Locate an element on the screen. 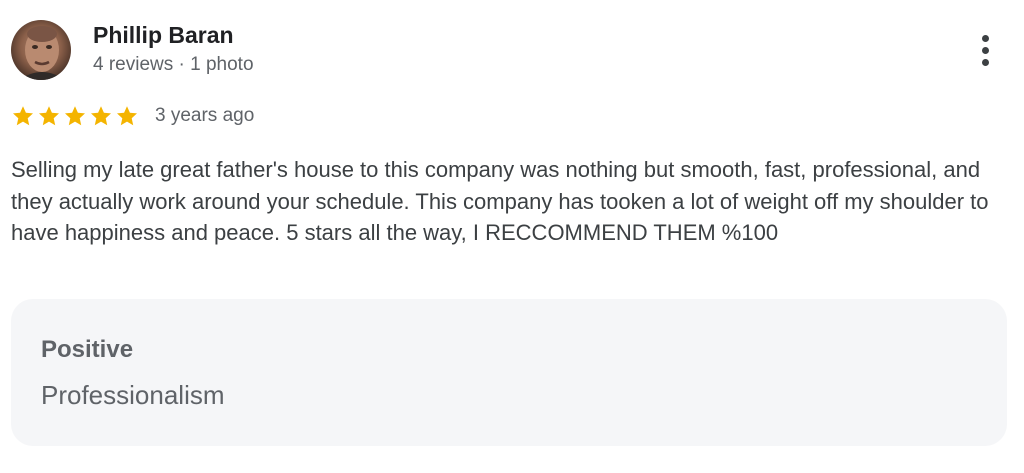  rating-row: 3 years ago is located at coordinates (132, 116).